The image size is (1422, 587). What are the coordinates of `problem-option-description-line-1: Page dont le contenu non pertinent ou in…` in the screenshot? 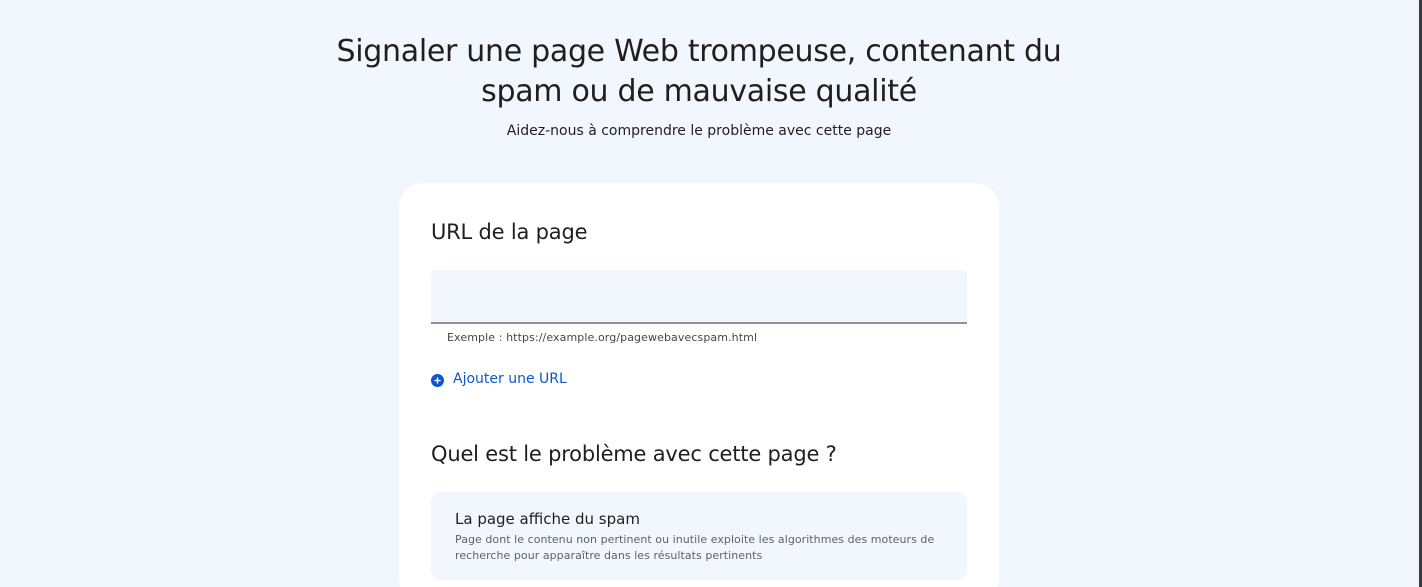 It's located at (695, 539).